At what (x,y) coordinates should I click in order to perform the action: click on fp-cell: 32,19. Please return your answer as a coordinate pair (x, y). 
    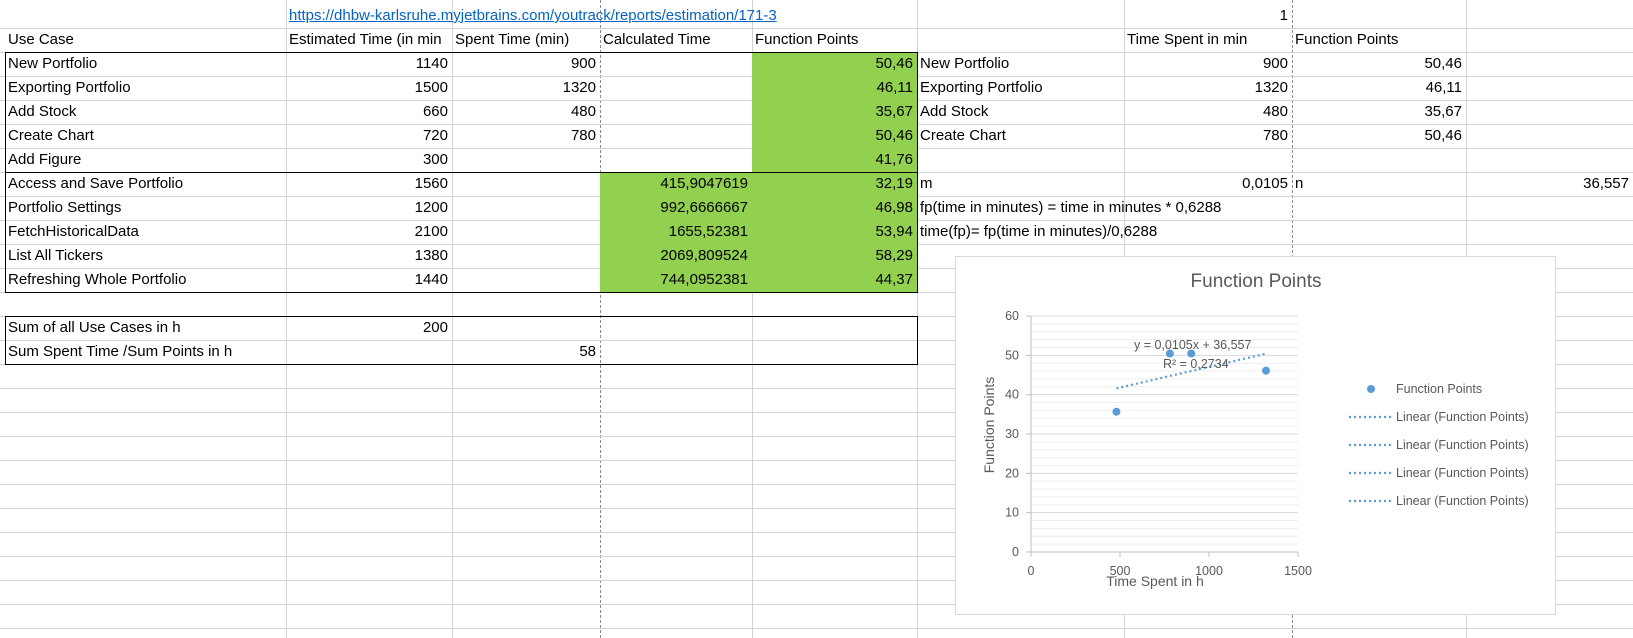
    Looking at the image, I should click on (834, 184).